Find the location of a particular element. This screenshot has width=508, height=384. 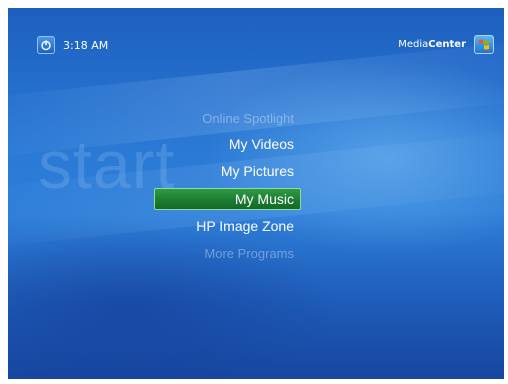

brand-label: MediaCenter is located at coordinates (432, 44).